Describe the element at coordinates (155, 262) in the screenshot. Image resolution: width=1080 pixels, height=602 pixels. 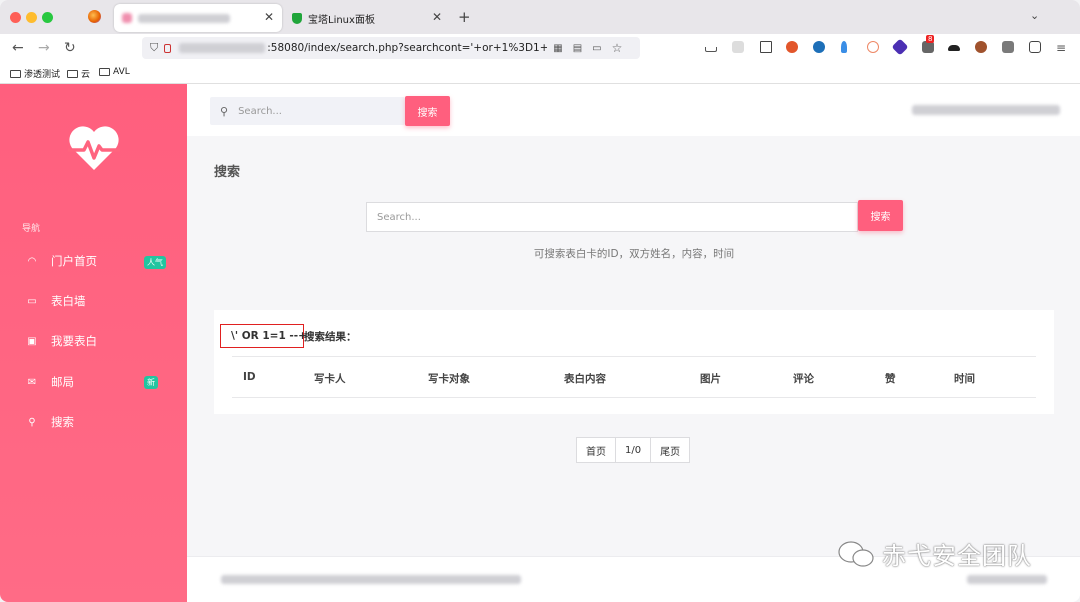
I see `popular-badge: 人气` at that location.